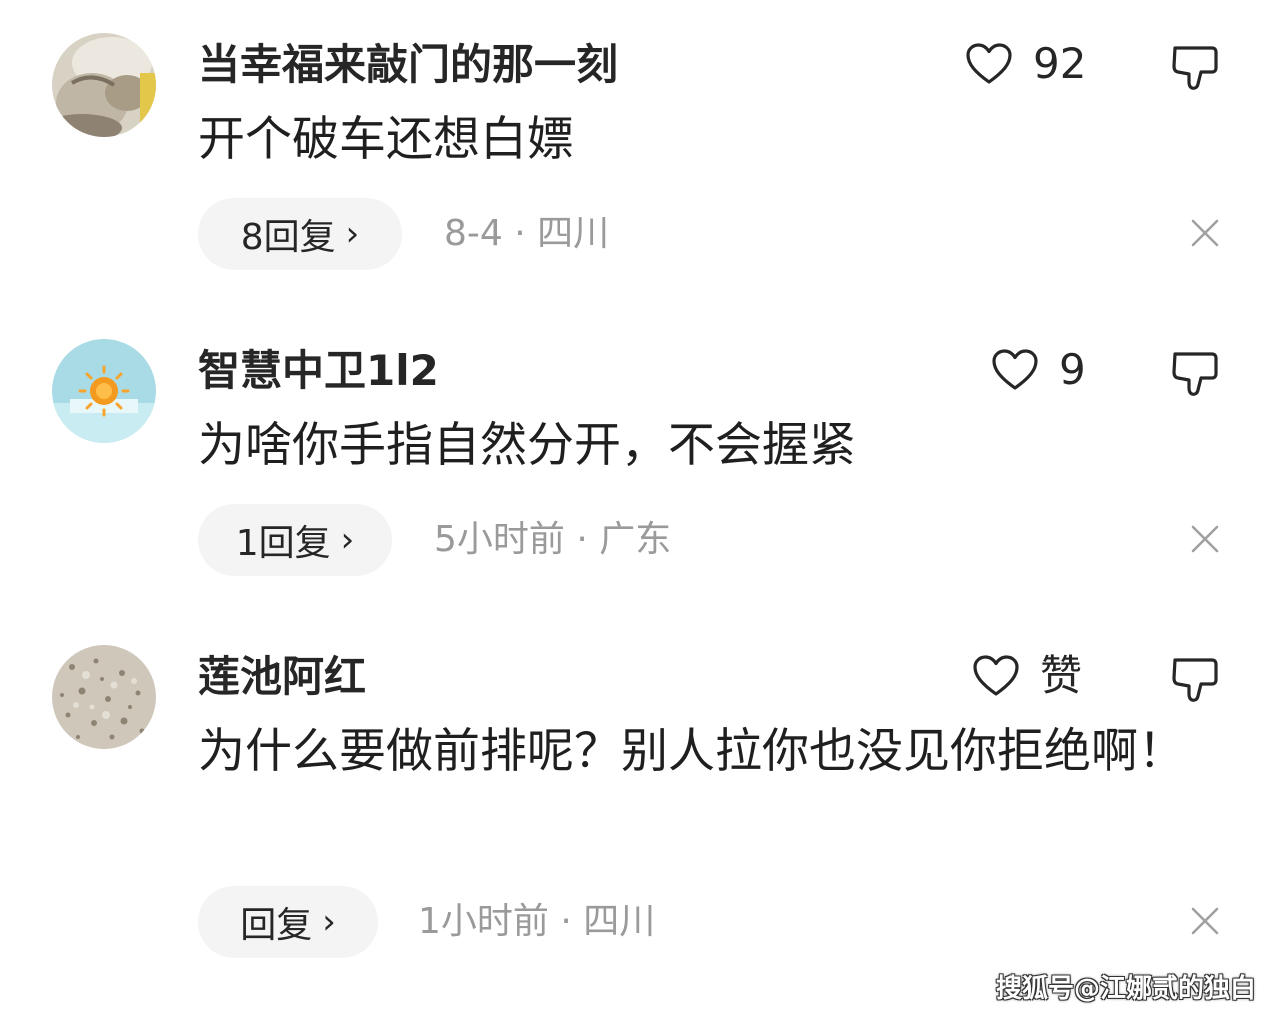  What do you see at coordinates (276, 925) in the screenshot?
I see `reply-label: 回复` at bounding box center [276, 925].